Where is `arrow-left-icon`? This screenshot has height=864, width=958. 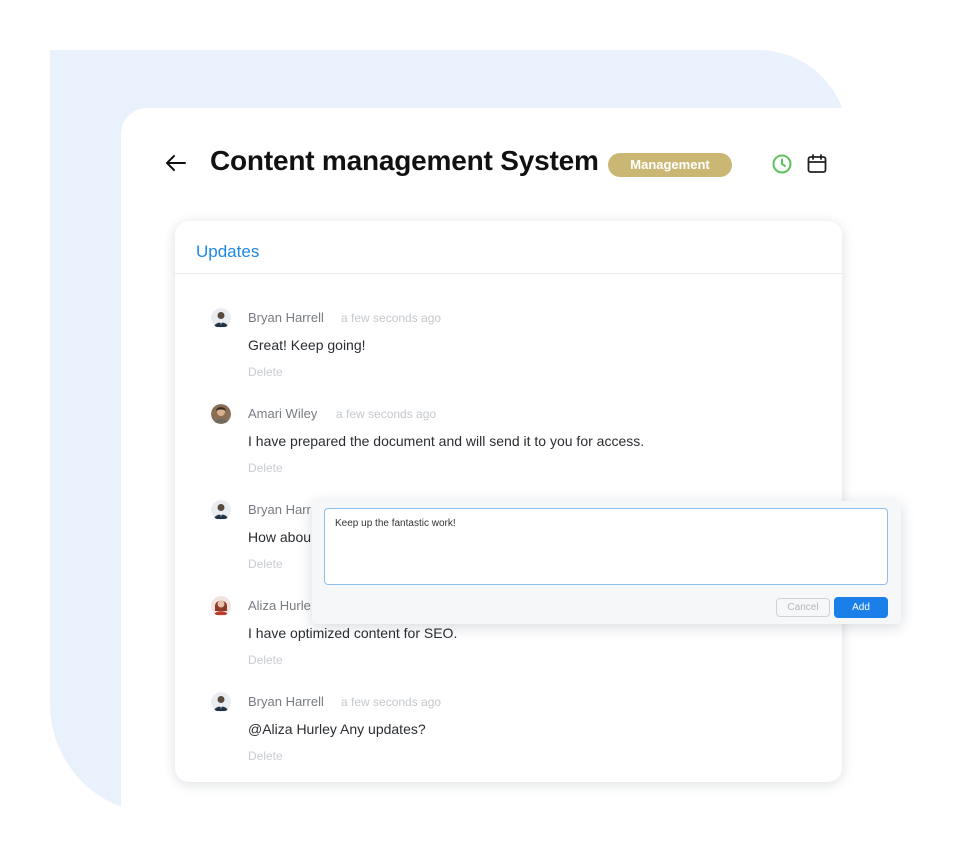
arrow-left-icon is located at coordinates (176, 163).